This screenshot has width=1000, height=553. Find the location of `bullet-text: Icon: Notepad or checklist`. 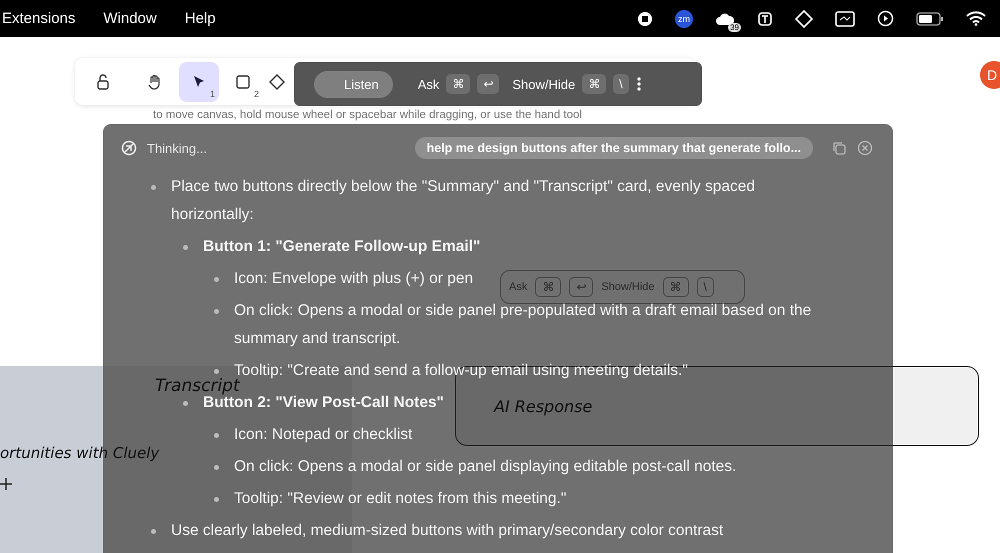

bullet-text: Icon: Notepad or checklist is located at coordinates (323, 435).